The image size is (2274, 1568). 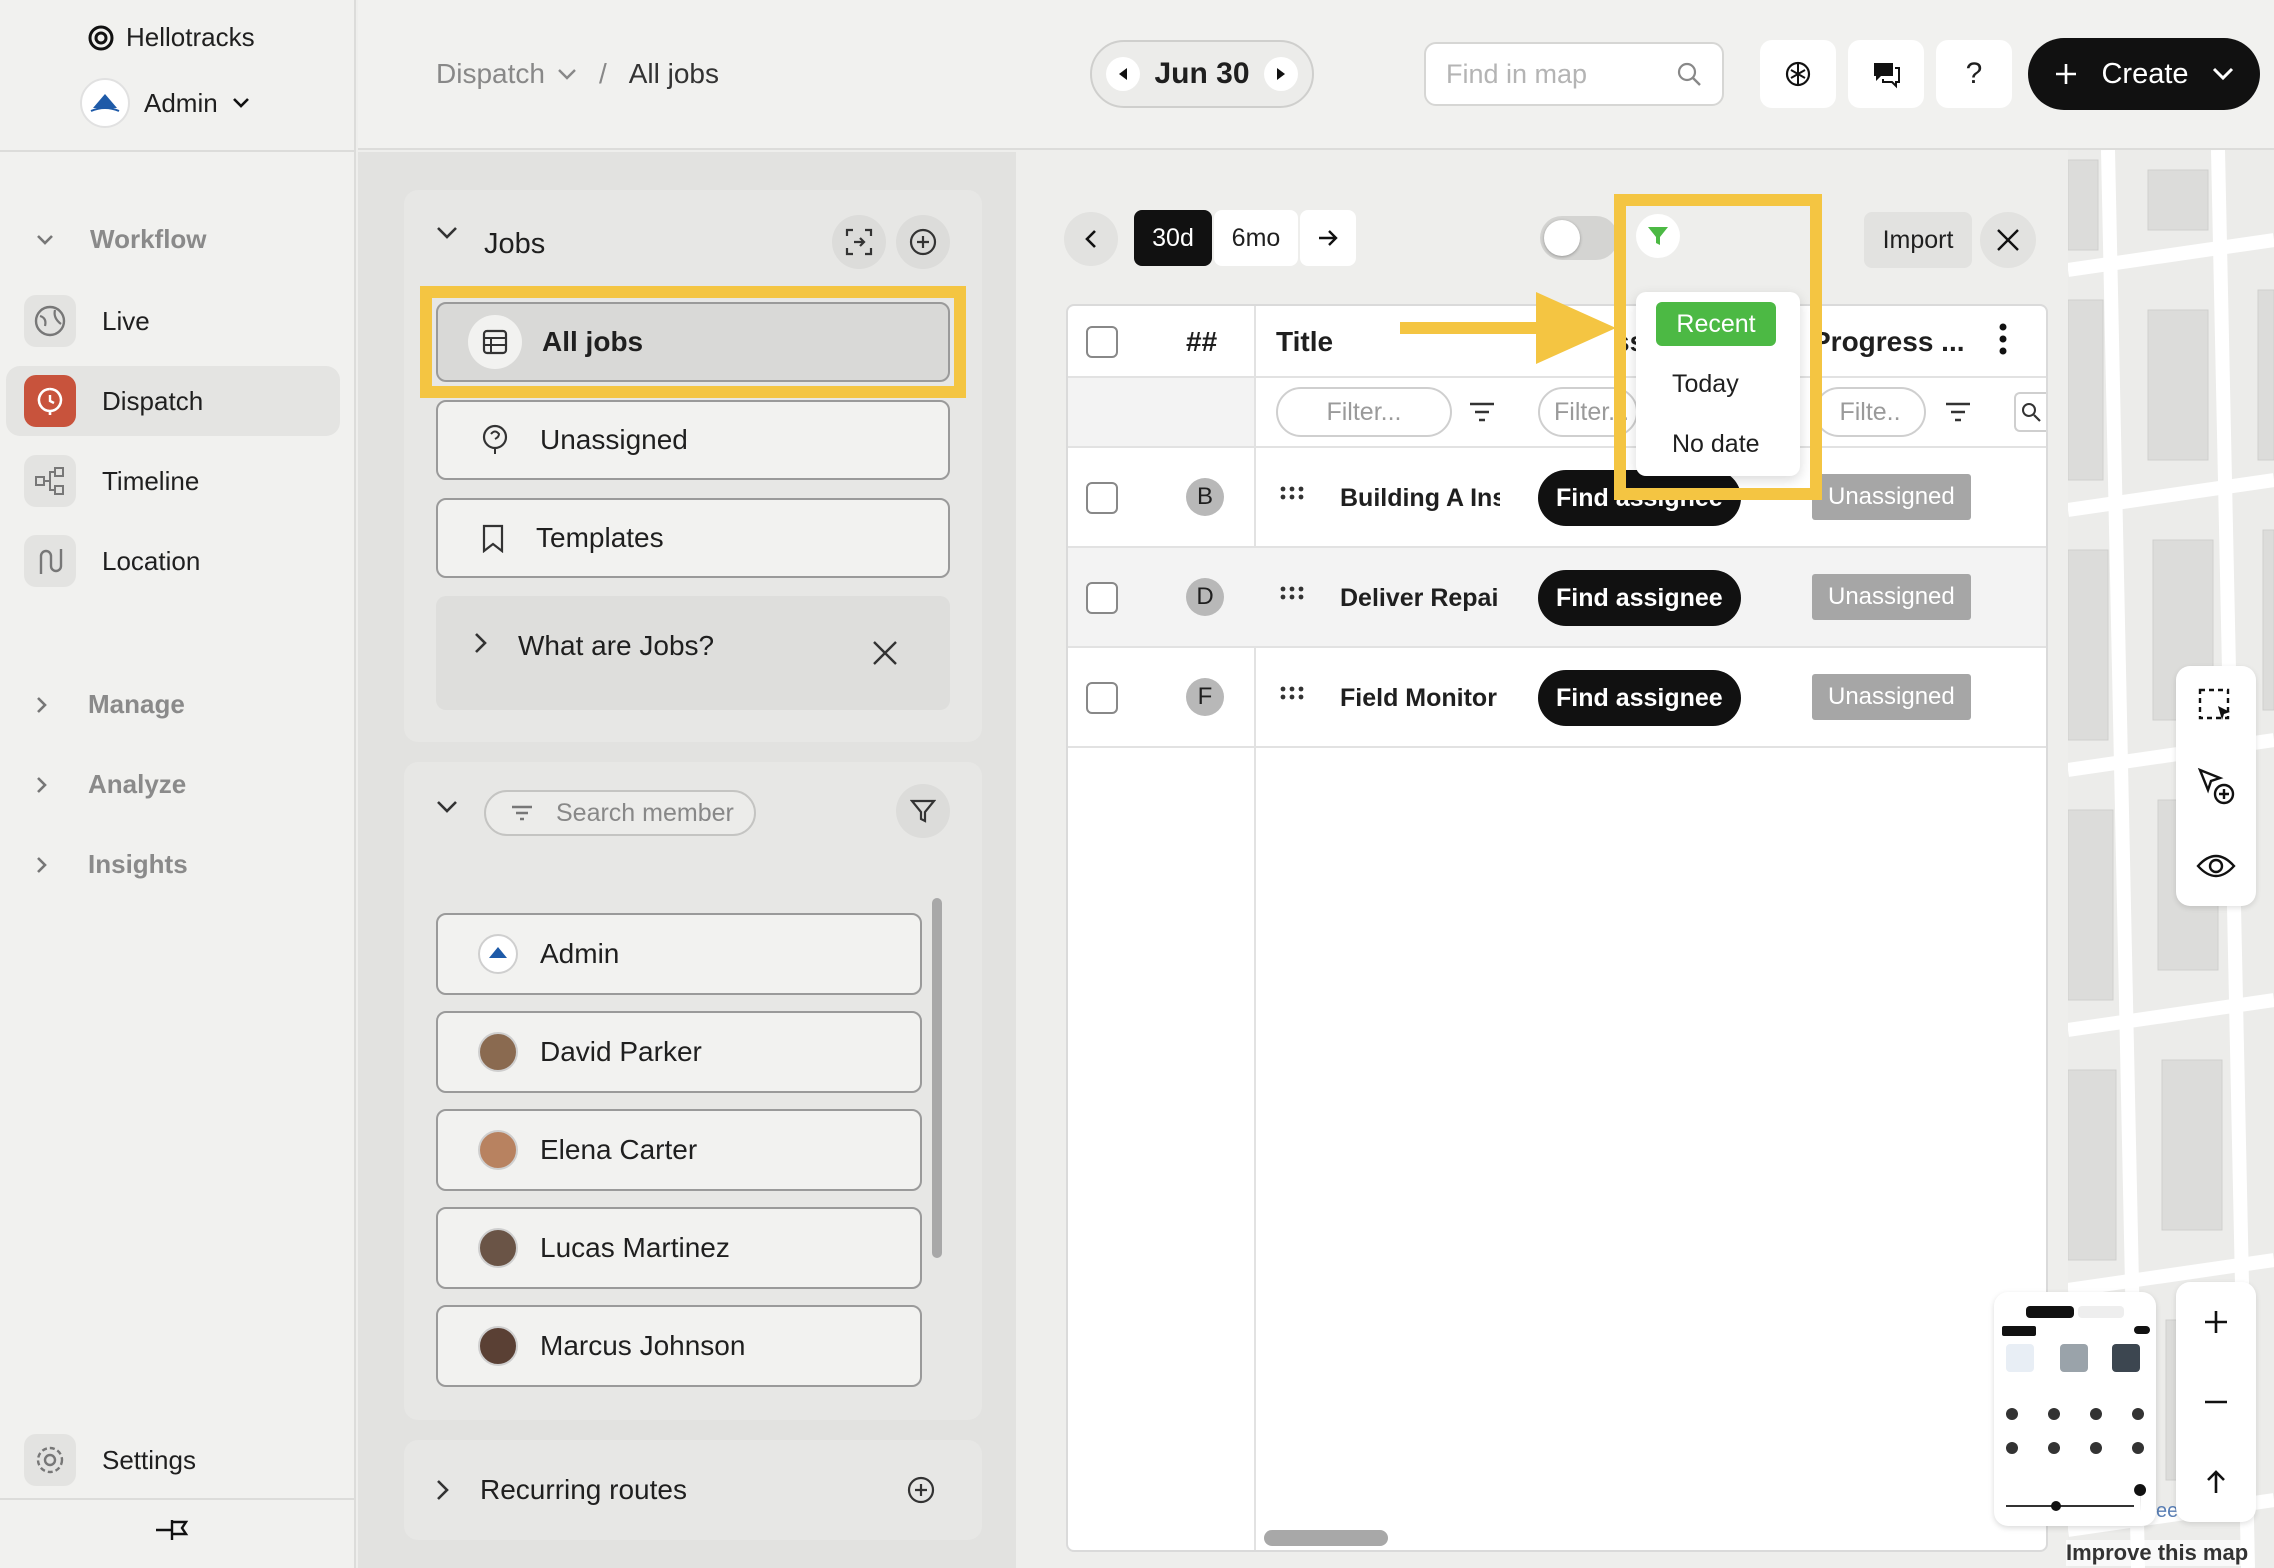 What do you see at coordinates (1326, 1538) in the screenshot?
I see `table-horizontal-scrollbar` at bounding box center [1326, 1538].